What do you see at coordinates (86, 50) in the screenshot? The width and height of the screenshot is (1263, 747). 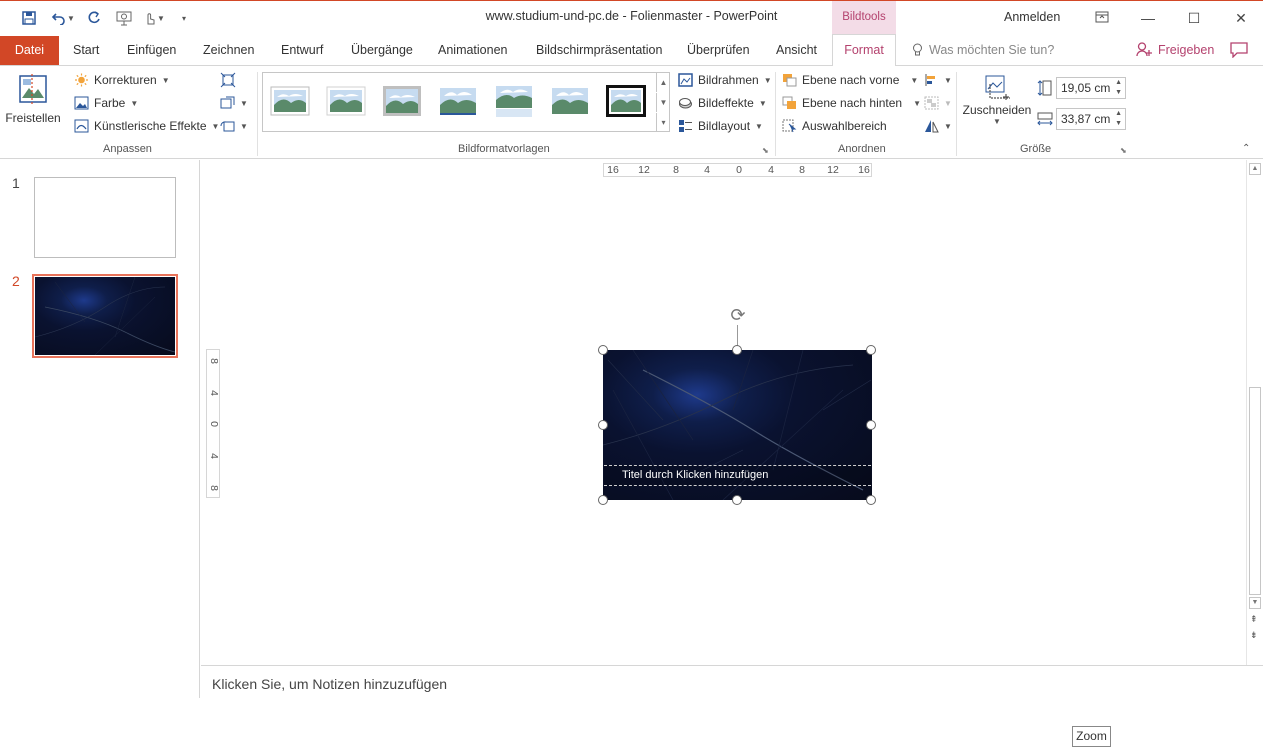 I see `tab-start: Start` at bounding box center [86, 50].